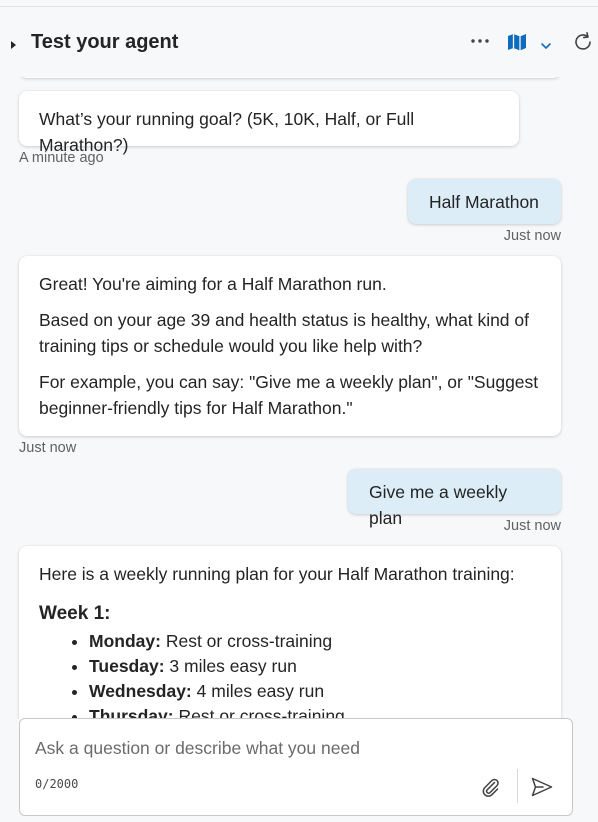 The height and width of the screenshot is (822, 598). Describe the element at coordinates (127, 666) in the screenshot. I see `plan-day: Tuesday:` at that location.